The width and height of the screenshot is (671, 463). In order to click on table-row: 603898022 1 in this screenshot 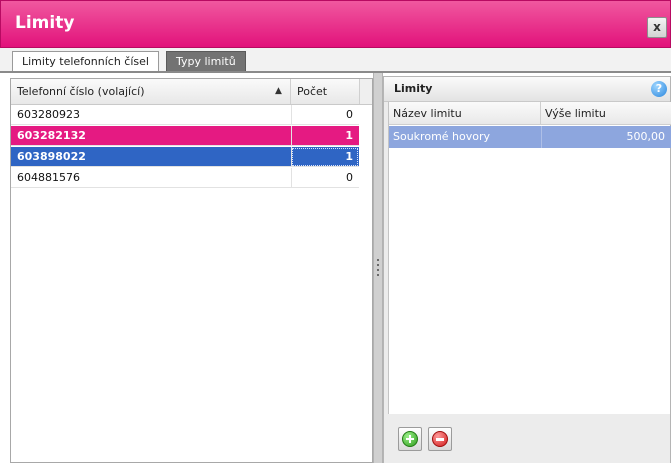, I will do `click(185, 157)`.